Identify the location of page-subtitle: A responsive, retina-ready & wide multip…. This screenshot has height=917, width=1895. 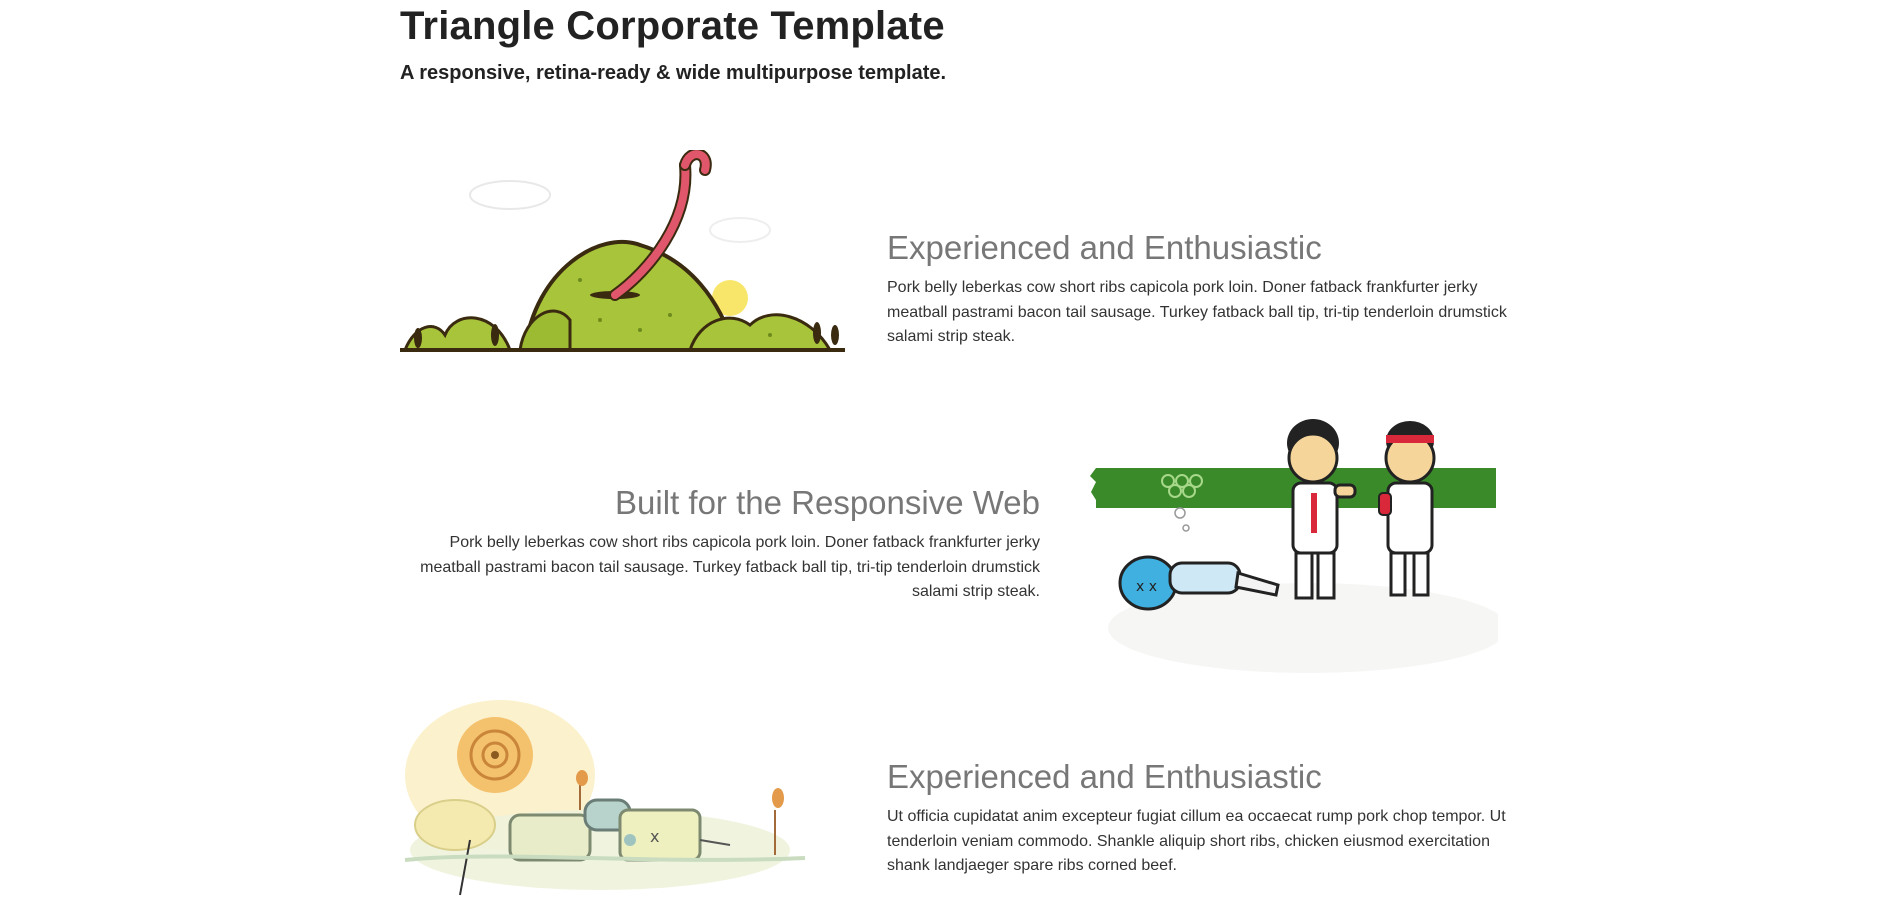
(673, 73).